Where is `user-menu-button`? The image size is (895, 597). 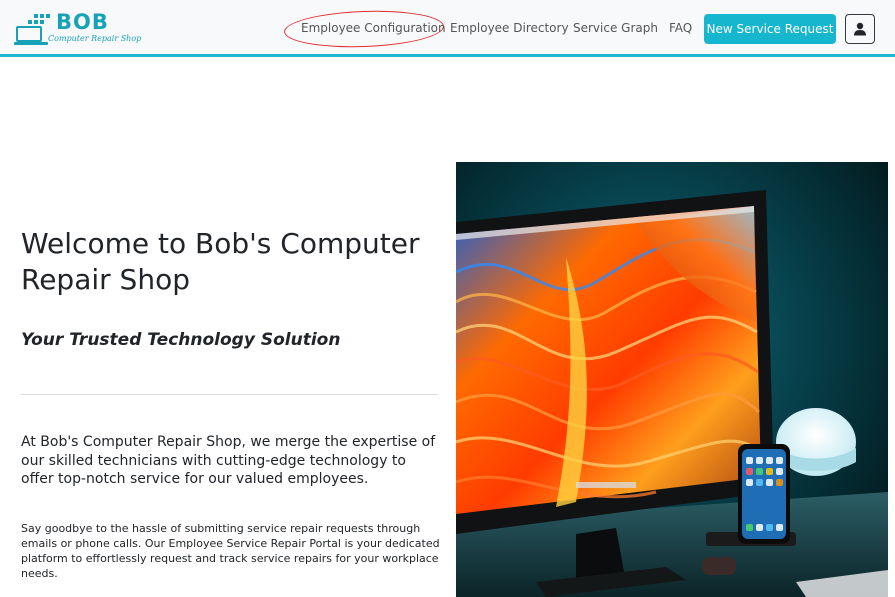
user-menu-button is located at coordinates (860, 29).